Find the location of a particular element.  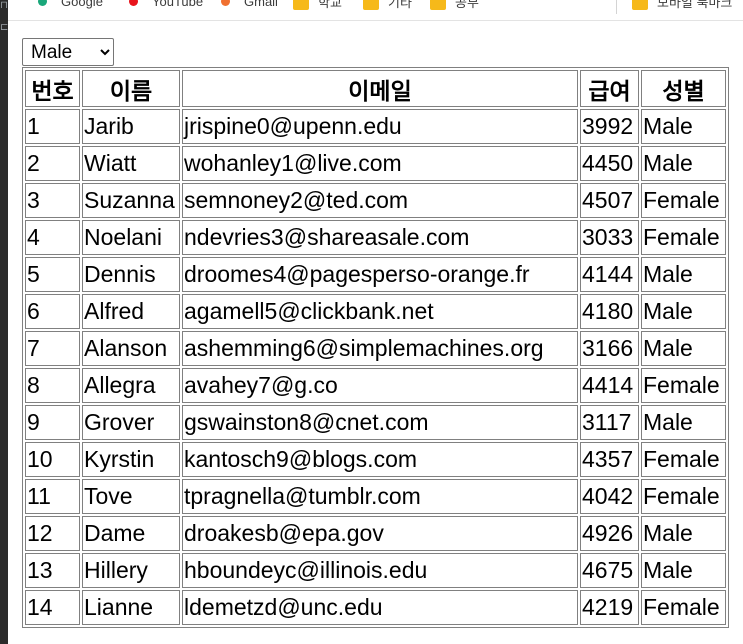

cell-number: 7 is located at coordinates (52, 348).